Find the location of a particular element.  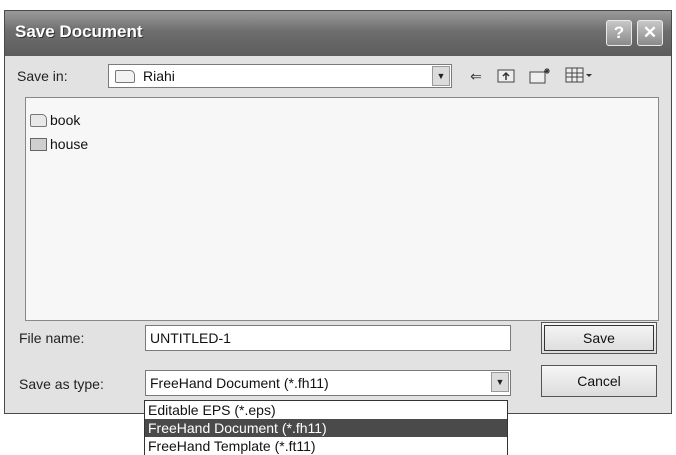

option-freehand-document: FreeHand Document (*.fh11) is located at coordinates (326, 428).